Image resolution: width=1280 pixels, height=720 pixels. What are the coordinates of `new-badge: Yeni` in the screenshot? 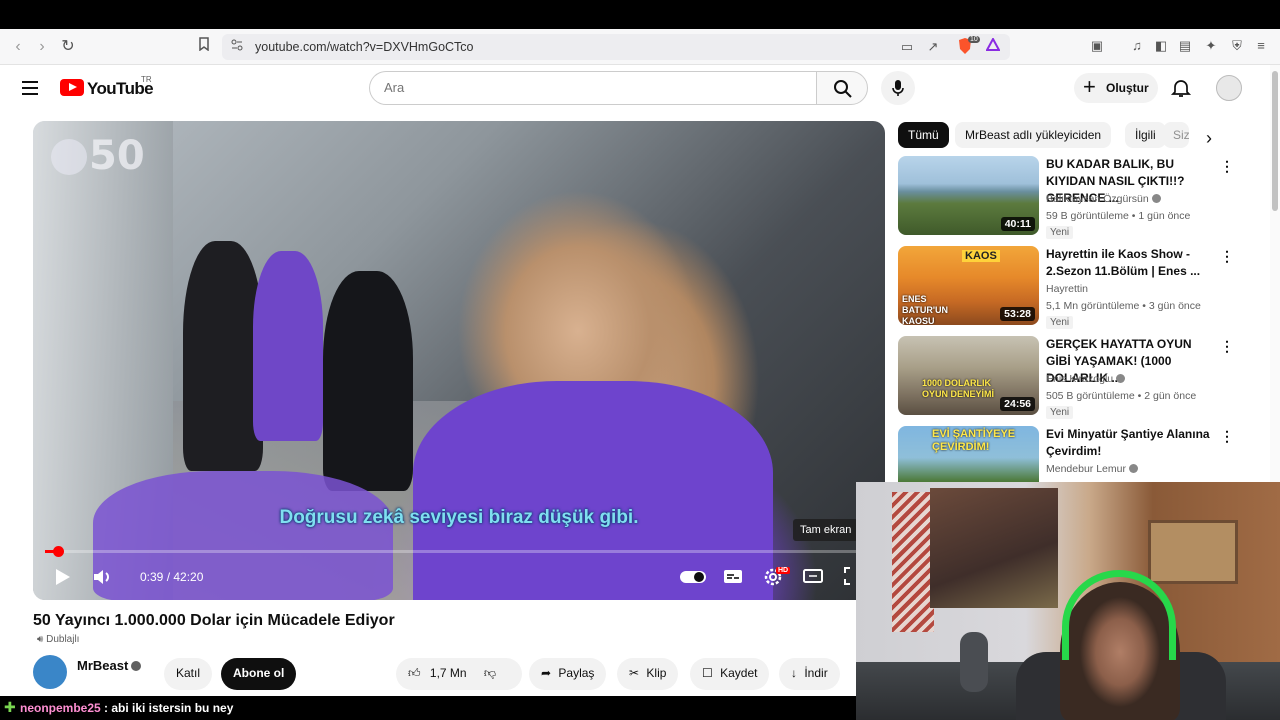 It's located at (1060, 412).